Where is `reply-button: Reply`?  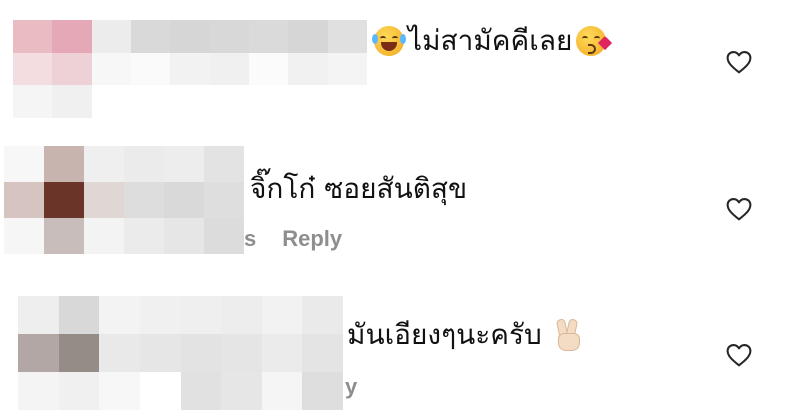
reply-button: Reply is located at coordinates (312, 238).